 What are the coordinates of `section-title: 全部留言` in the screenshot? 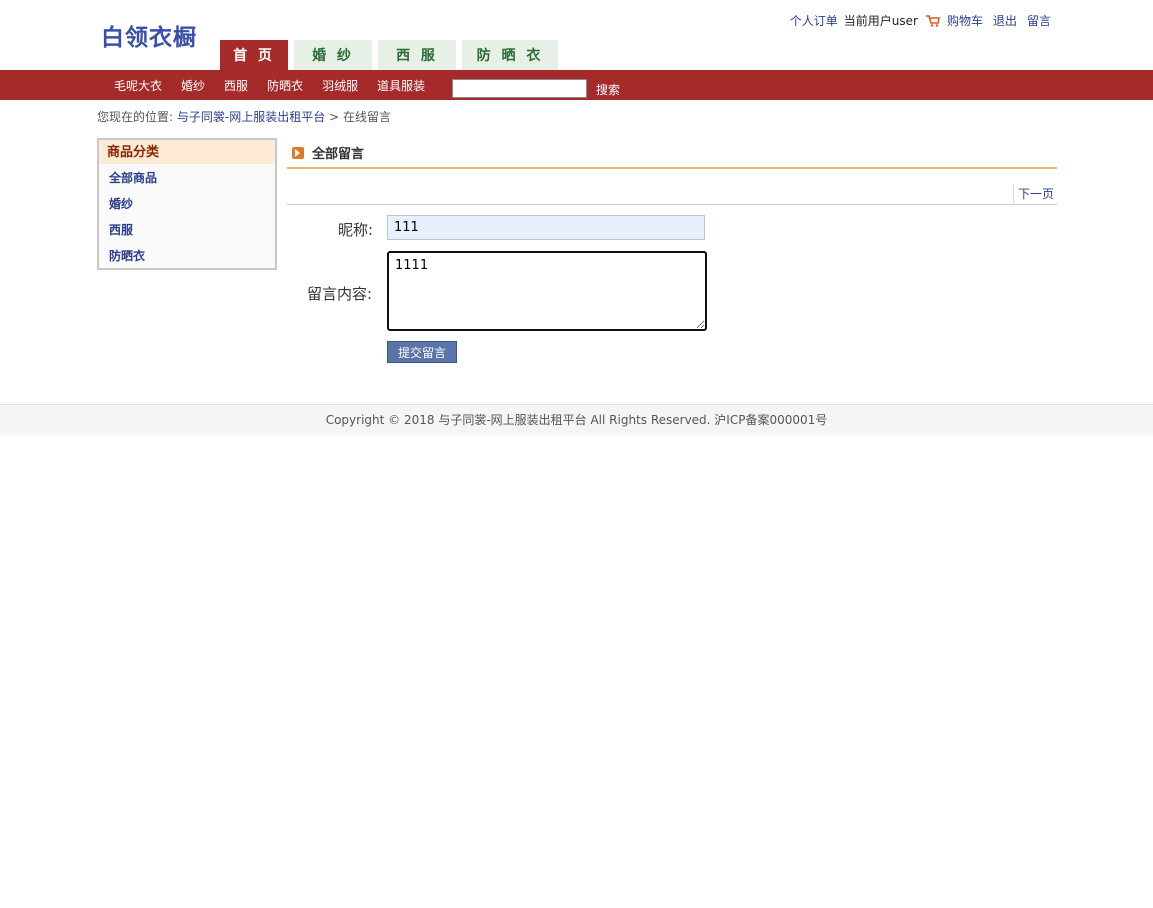 It's located at (328, 152).